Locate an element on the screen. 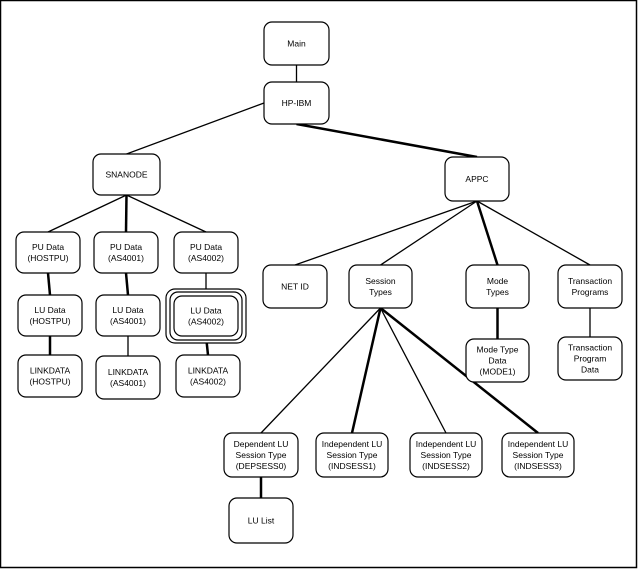 Image resolution: width=638 pixels, height=573 pixels. edge-snanode-pu_as4002 is located at coordinates (166, 213).